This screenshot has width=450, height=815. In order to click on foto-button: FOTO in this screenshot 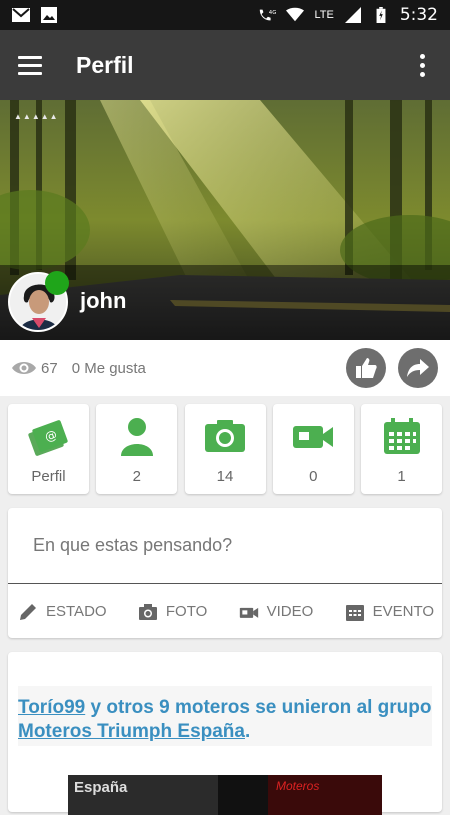, I will do `click(172, 612)`.